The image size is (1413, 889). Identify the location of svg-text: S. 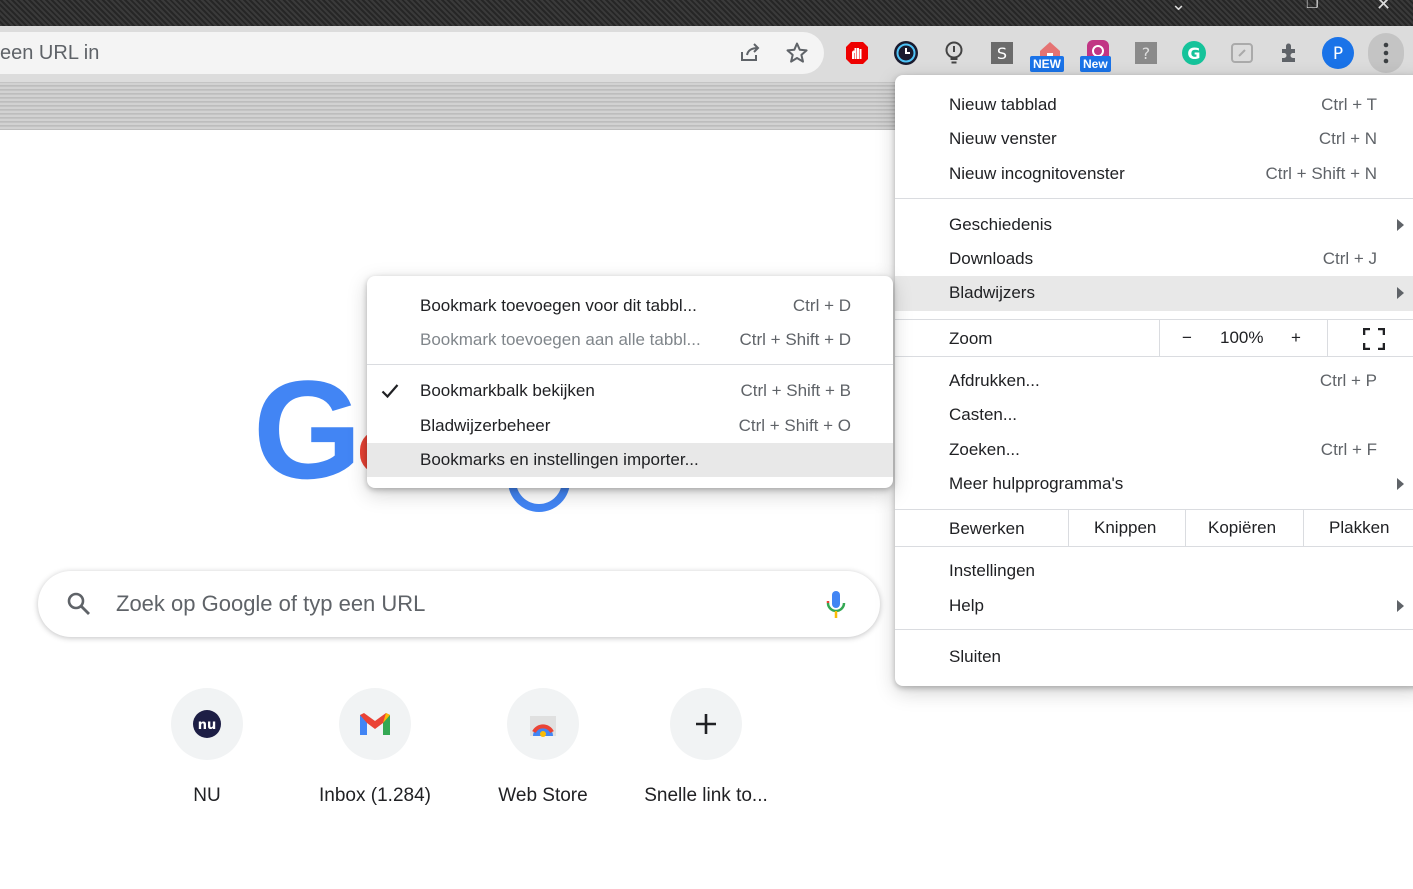
(1002, 53).